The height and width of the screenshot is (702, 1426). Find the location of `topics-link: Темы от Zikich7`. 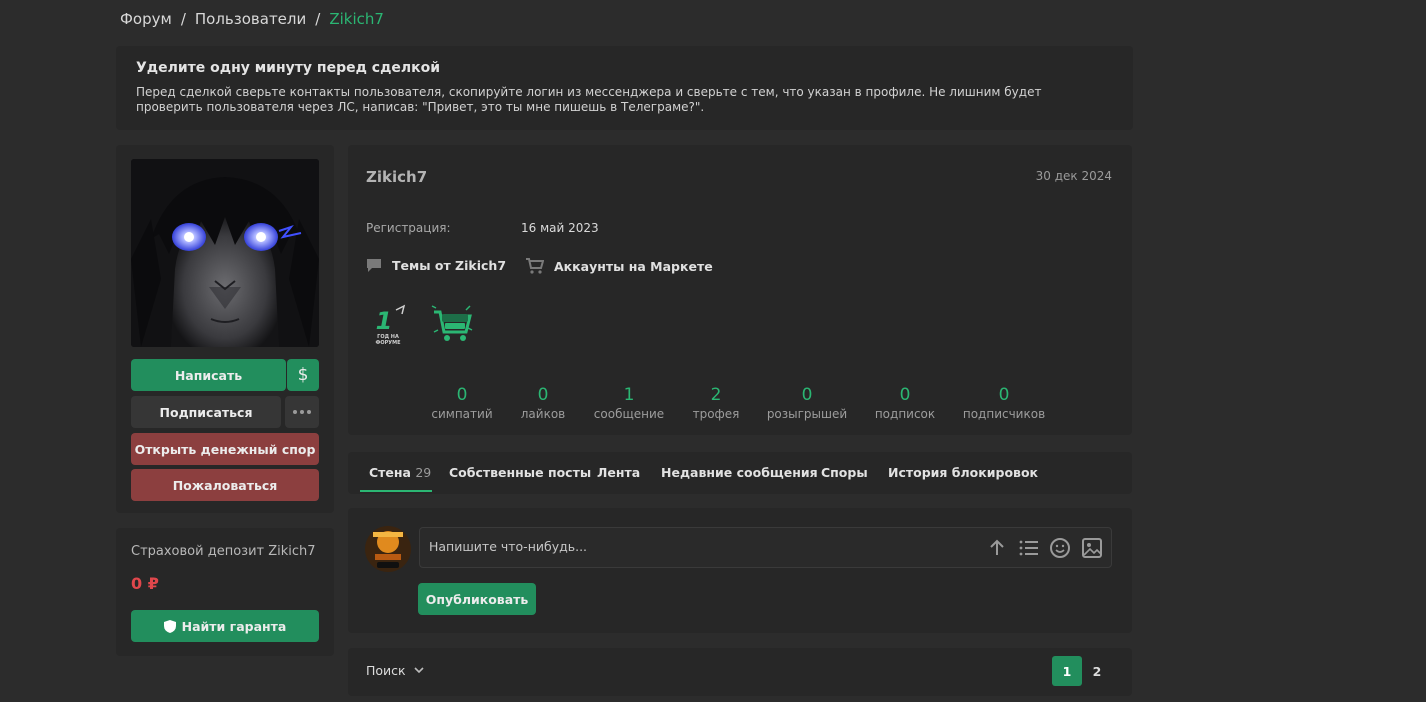

topics-link: Темы от Zikich7 is located at coordinates (436, 265).